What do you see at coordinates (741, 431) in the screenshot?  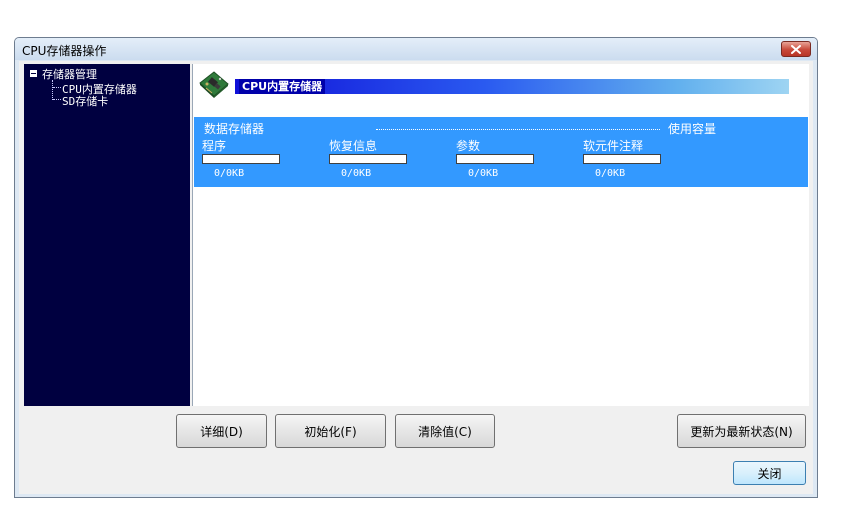 I see `refresh-status-button: 更新为最新状态(N)` at bounding box center [741, 431].